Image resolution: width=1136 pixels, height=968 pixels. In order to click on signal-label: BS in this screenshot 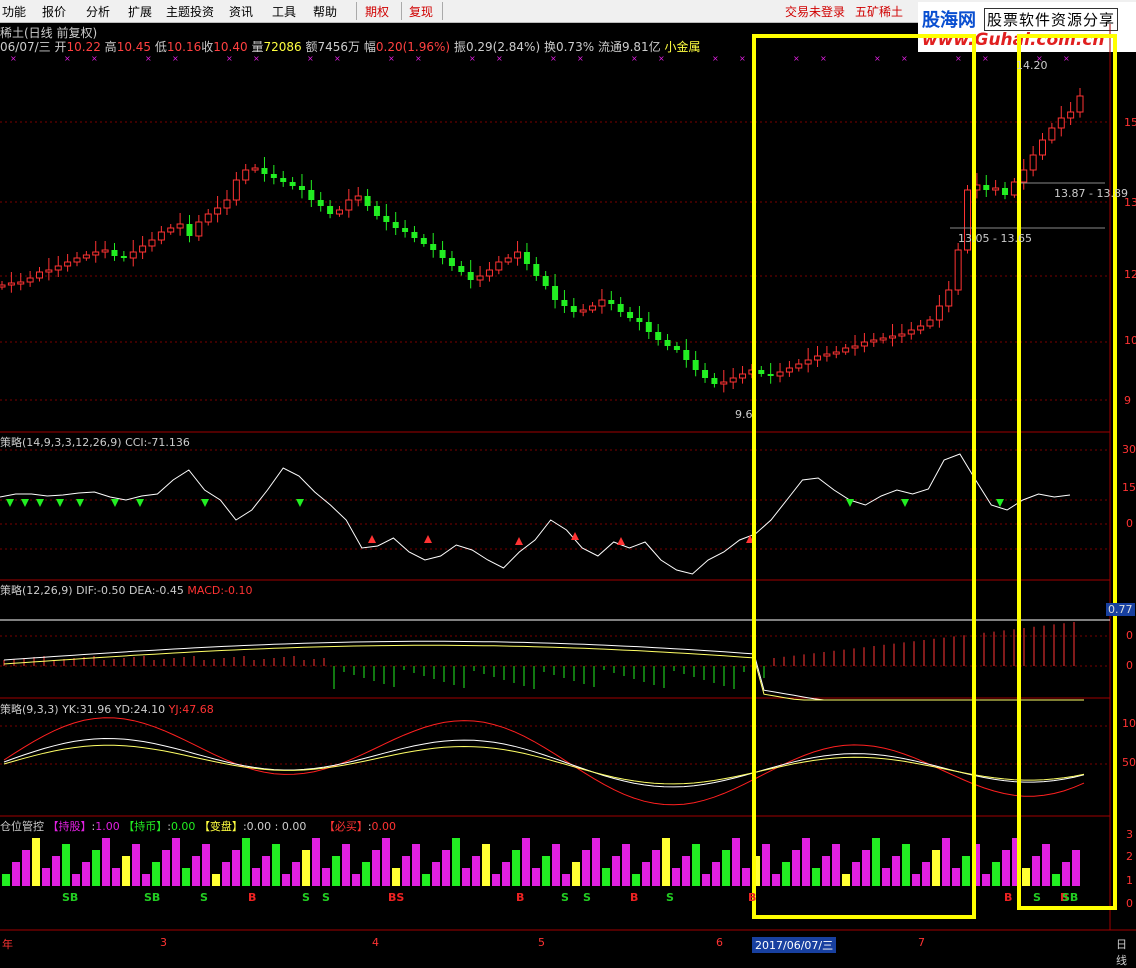, I will do `click(396, 897)`.